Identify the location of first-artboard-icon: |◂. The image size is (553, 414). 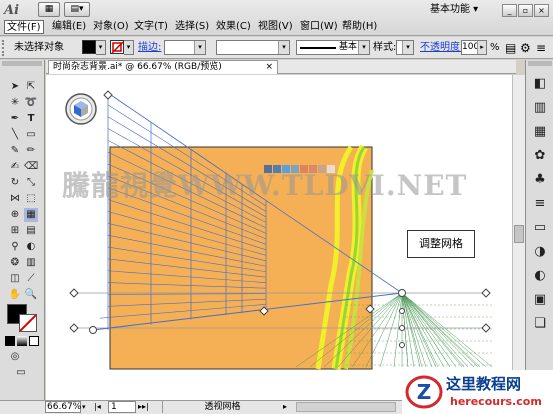
(101, 407).